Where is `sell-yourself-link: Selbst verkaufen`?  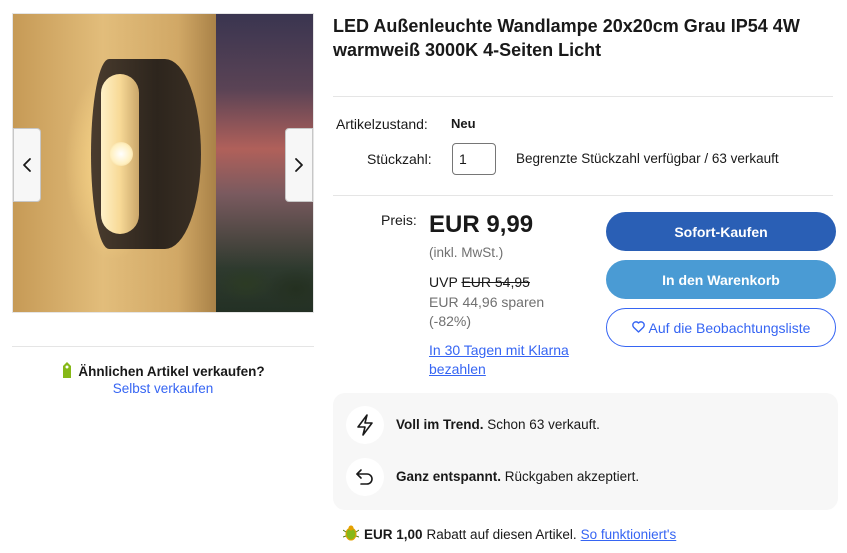
sell-yourself-link: Selbst verkaufen is located at coordinates (163, 388).